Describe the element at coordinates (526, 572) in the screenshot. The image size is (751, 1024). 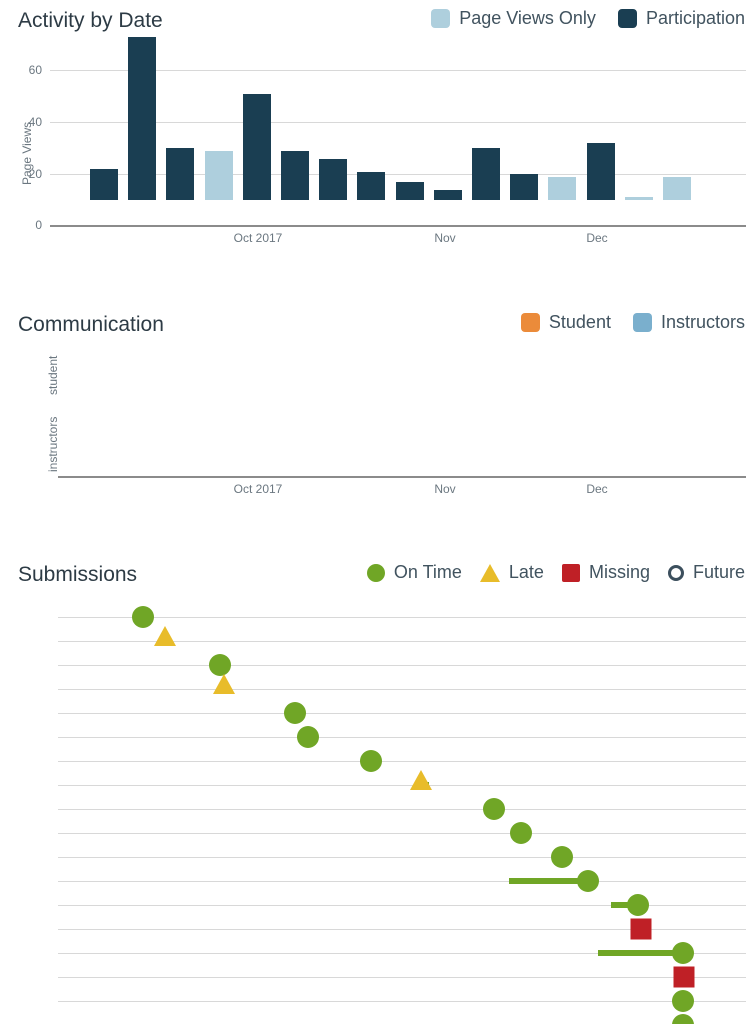
I see `legend-label: Late` at that location.